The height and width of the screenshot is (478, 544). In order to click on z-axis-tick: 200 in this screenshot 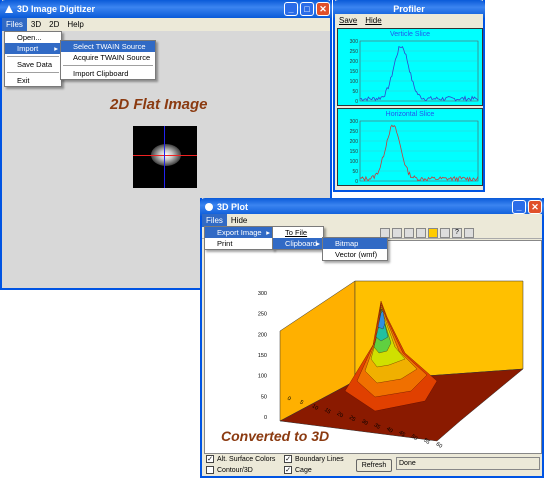, I will do `click(262, 335)`.